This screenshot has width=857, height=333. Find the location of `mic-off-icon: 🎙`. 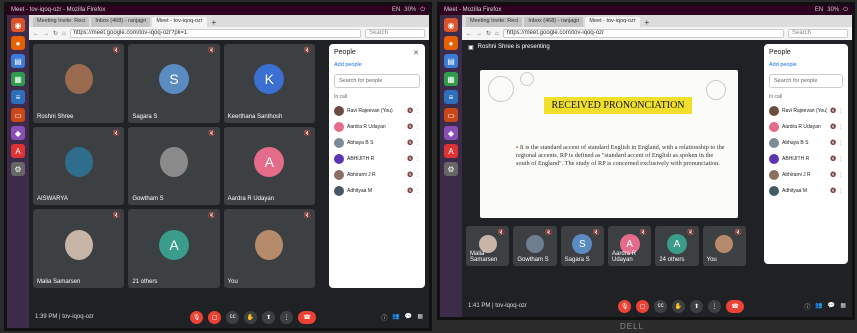

mic-off-icon: 🎙 is located at coordinates (625, 306).